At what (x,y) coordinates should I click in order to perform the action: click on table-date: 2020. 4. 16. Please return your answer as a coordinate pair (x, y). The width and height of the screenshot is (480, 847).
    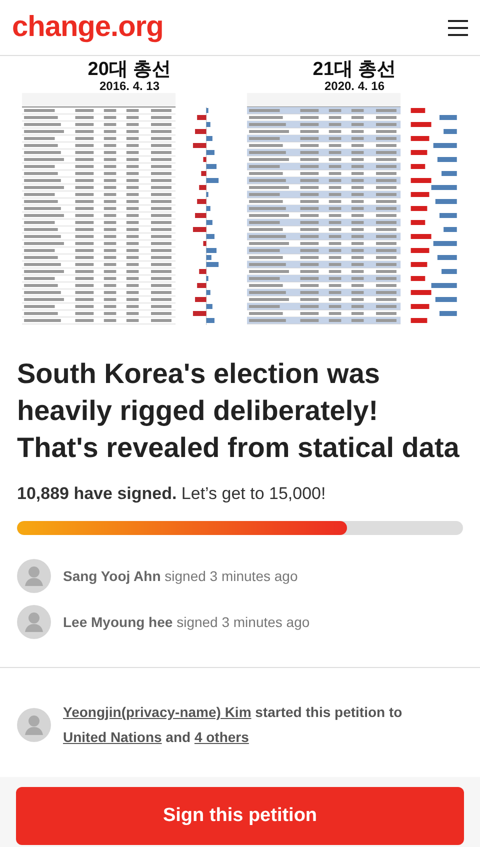
    Looking at the image, I should click on (354, 86).